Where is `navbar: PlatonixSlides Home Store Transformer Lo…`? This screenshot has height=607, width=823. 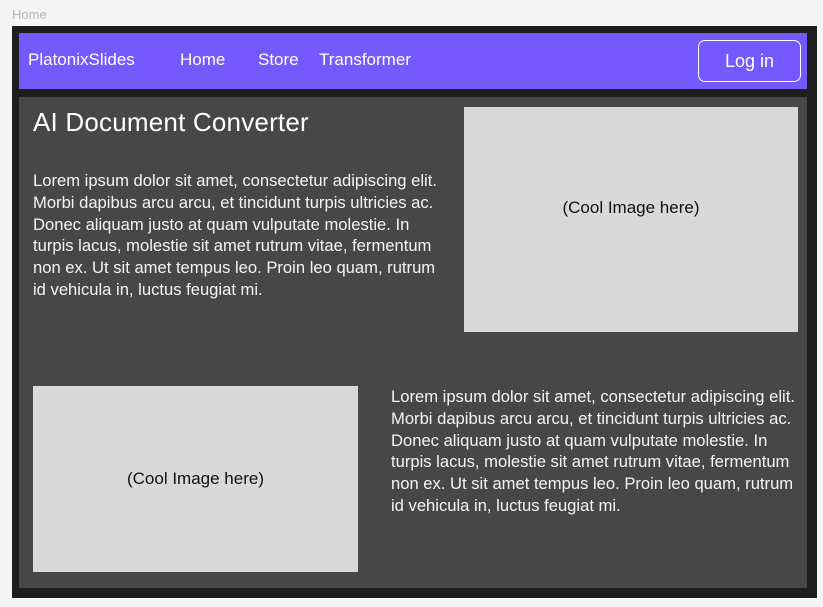 navbar: PlatonixSlides Home Store Transformer Lo… is located at coordinates (413, 61).